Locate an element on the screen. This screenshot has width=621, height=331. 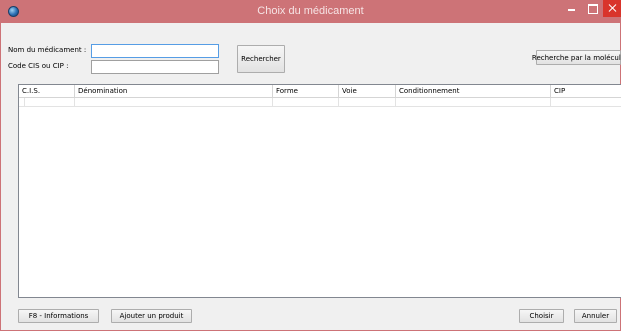
maximize-button is located at coordinates (593, 8).